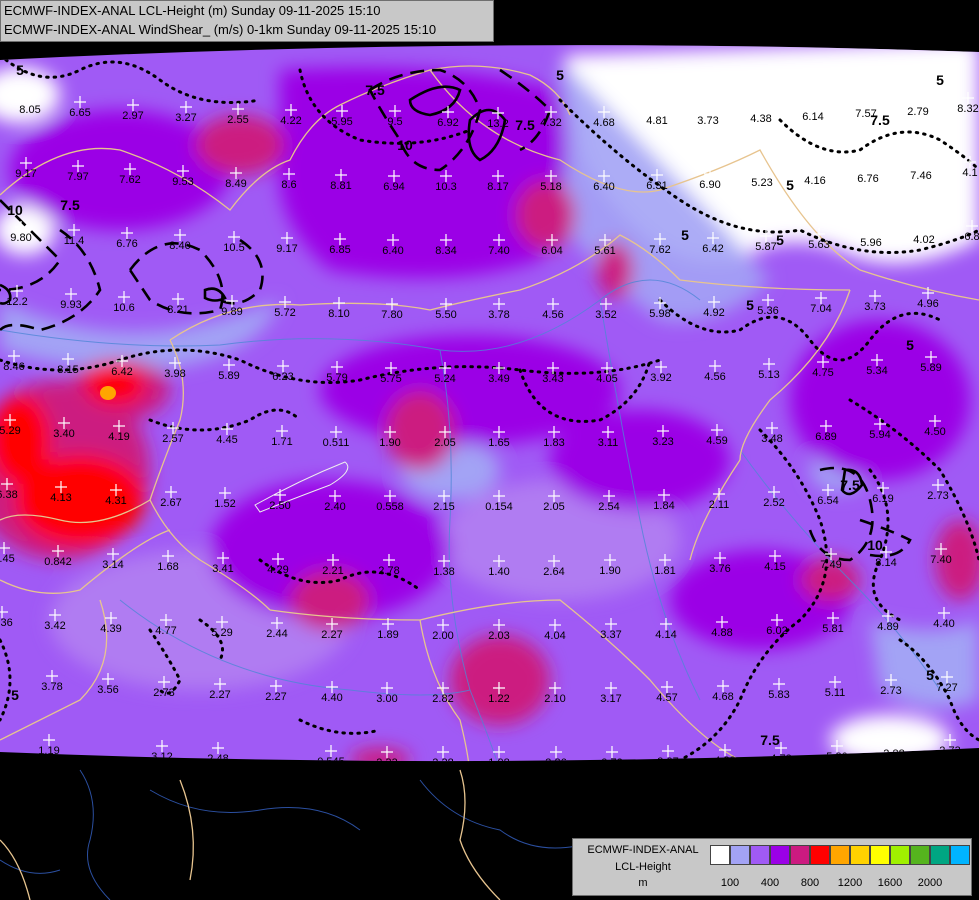  Describe the element at coordinates (339, 250) in the screenshot. I see `value-label: 6.85` at that location.